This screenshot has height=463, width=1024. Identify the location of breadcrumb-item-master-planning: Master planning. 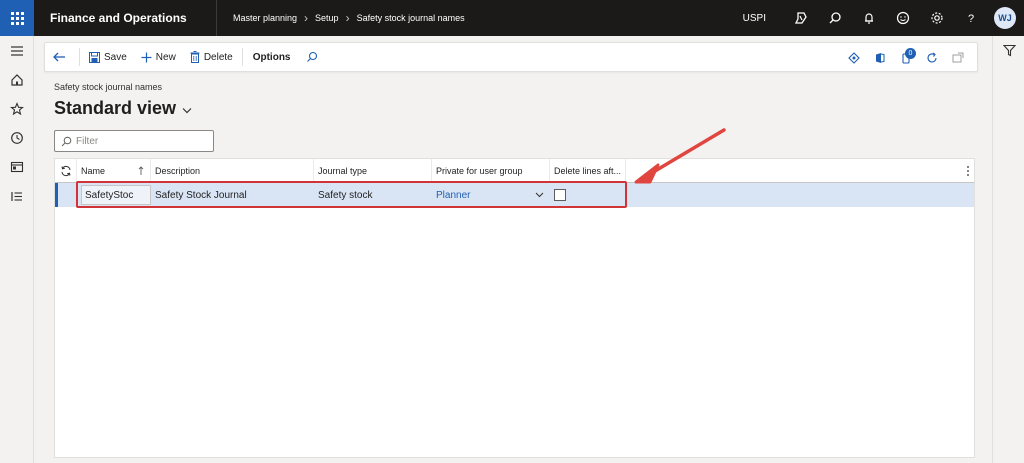
(265, 18).